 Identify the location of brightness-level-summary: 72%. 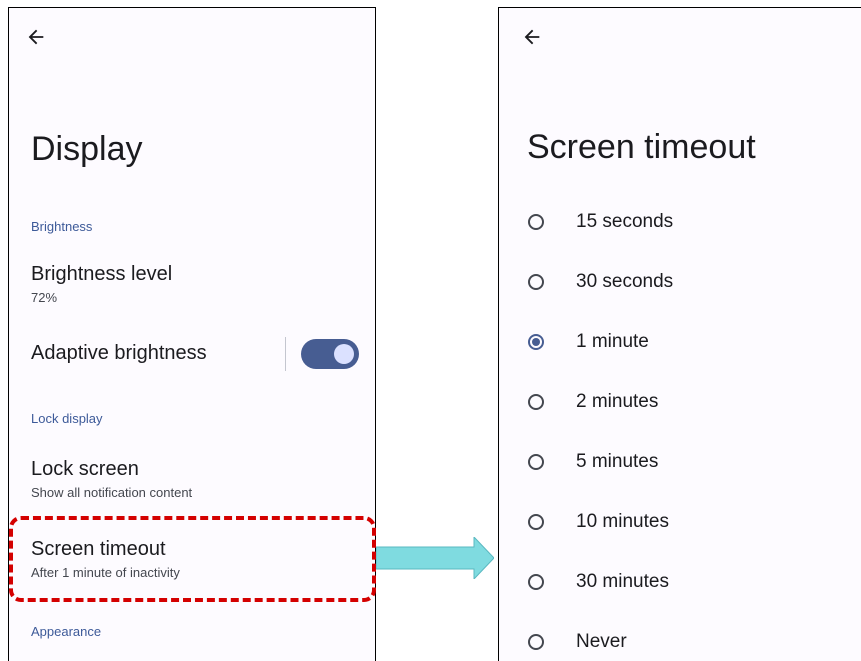
(44, 297).